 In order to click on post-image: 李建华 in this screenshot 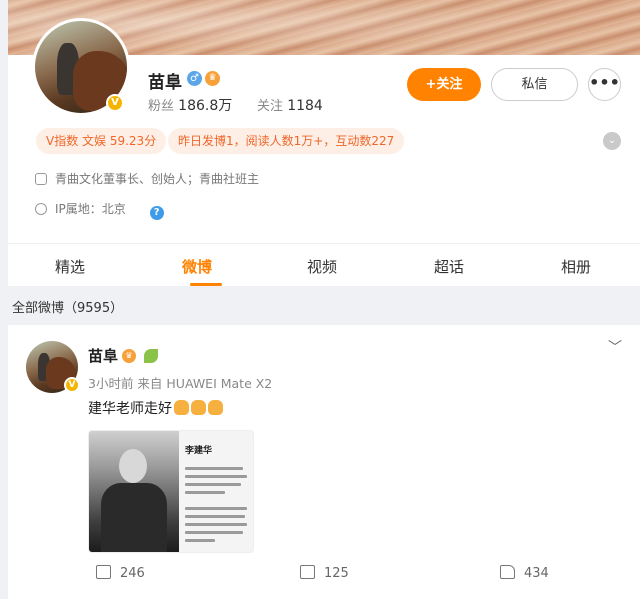, I will do `click(171, 491)`.